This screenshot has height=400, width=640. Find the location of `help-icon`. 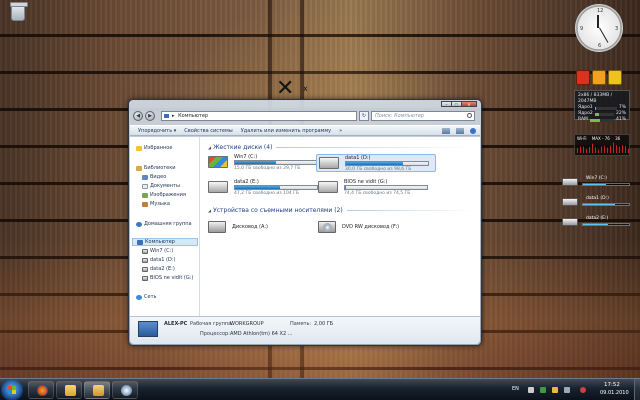

help-icon is located at coordinates (473, 130).